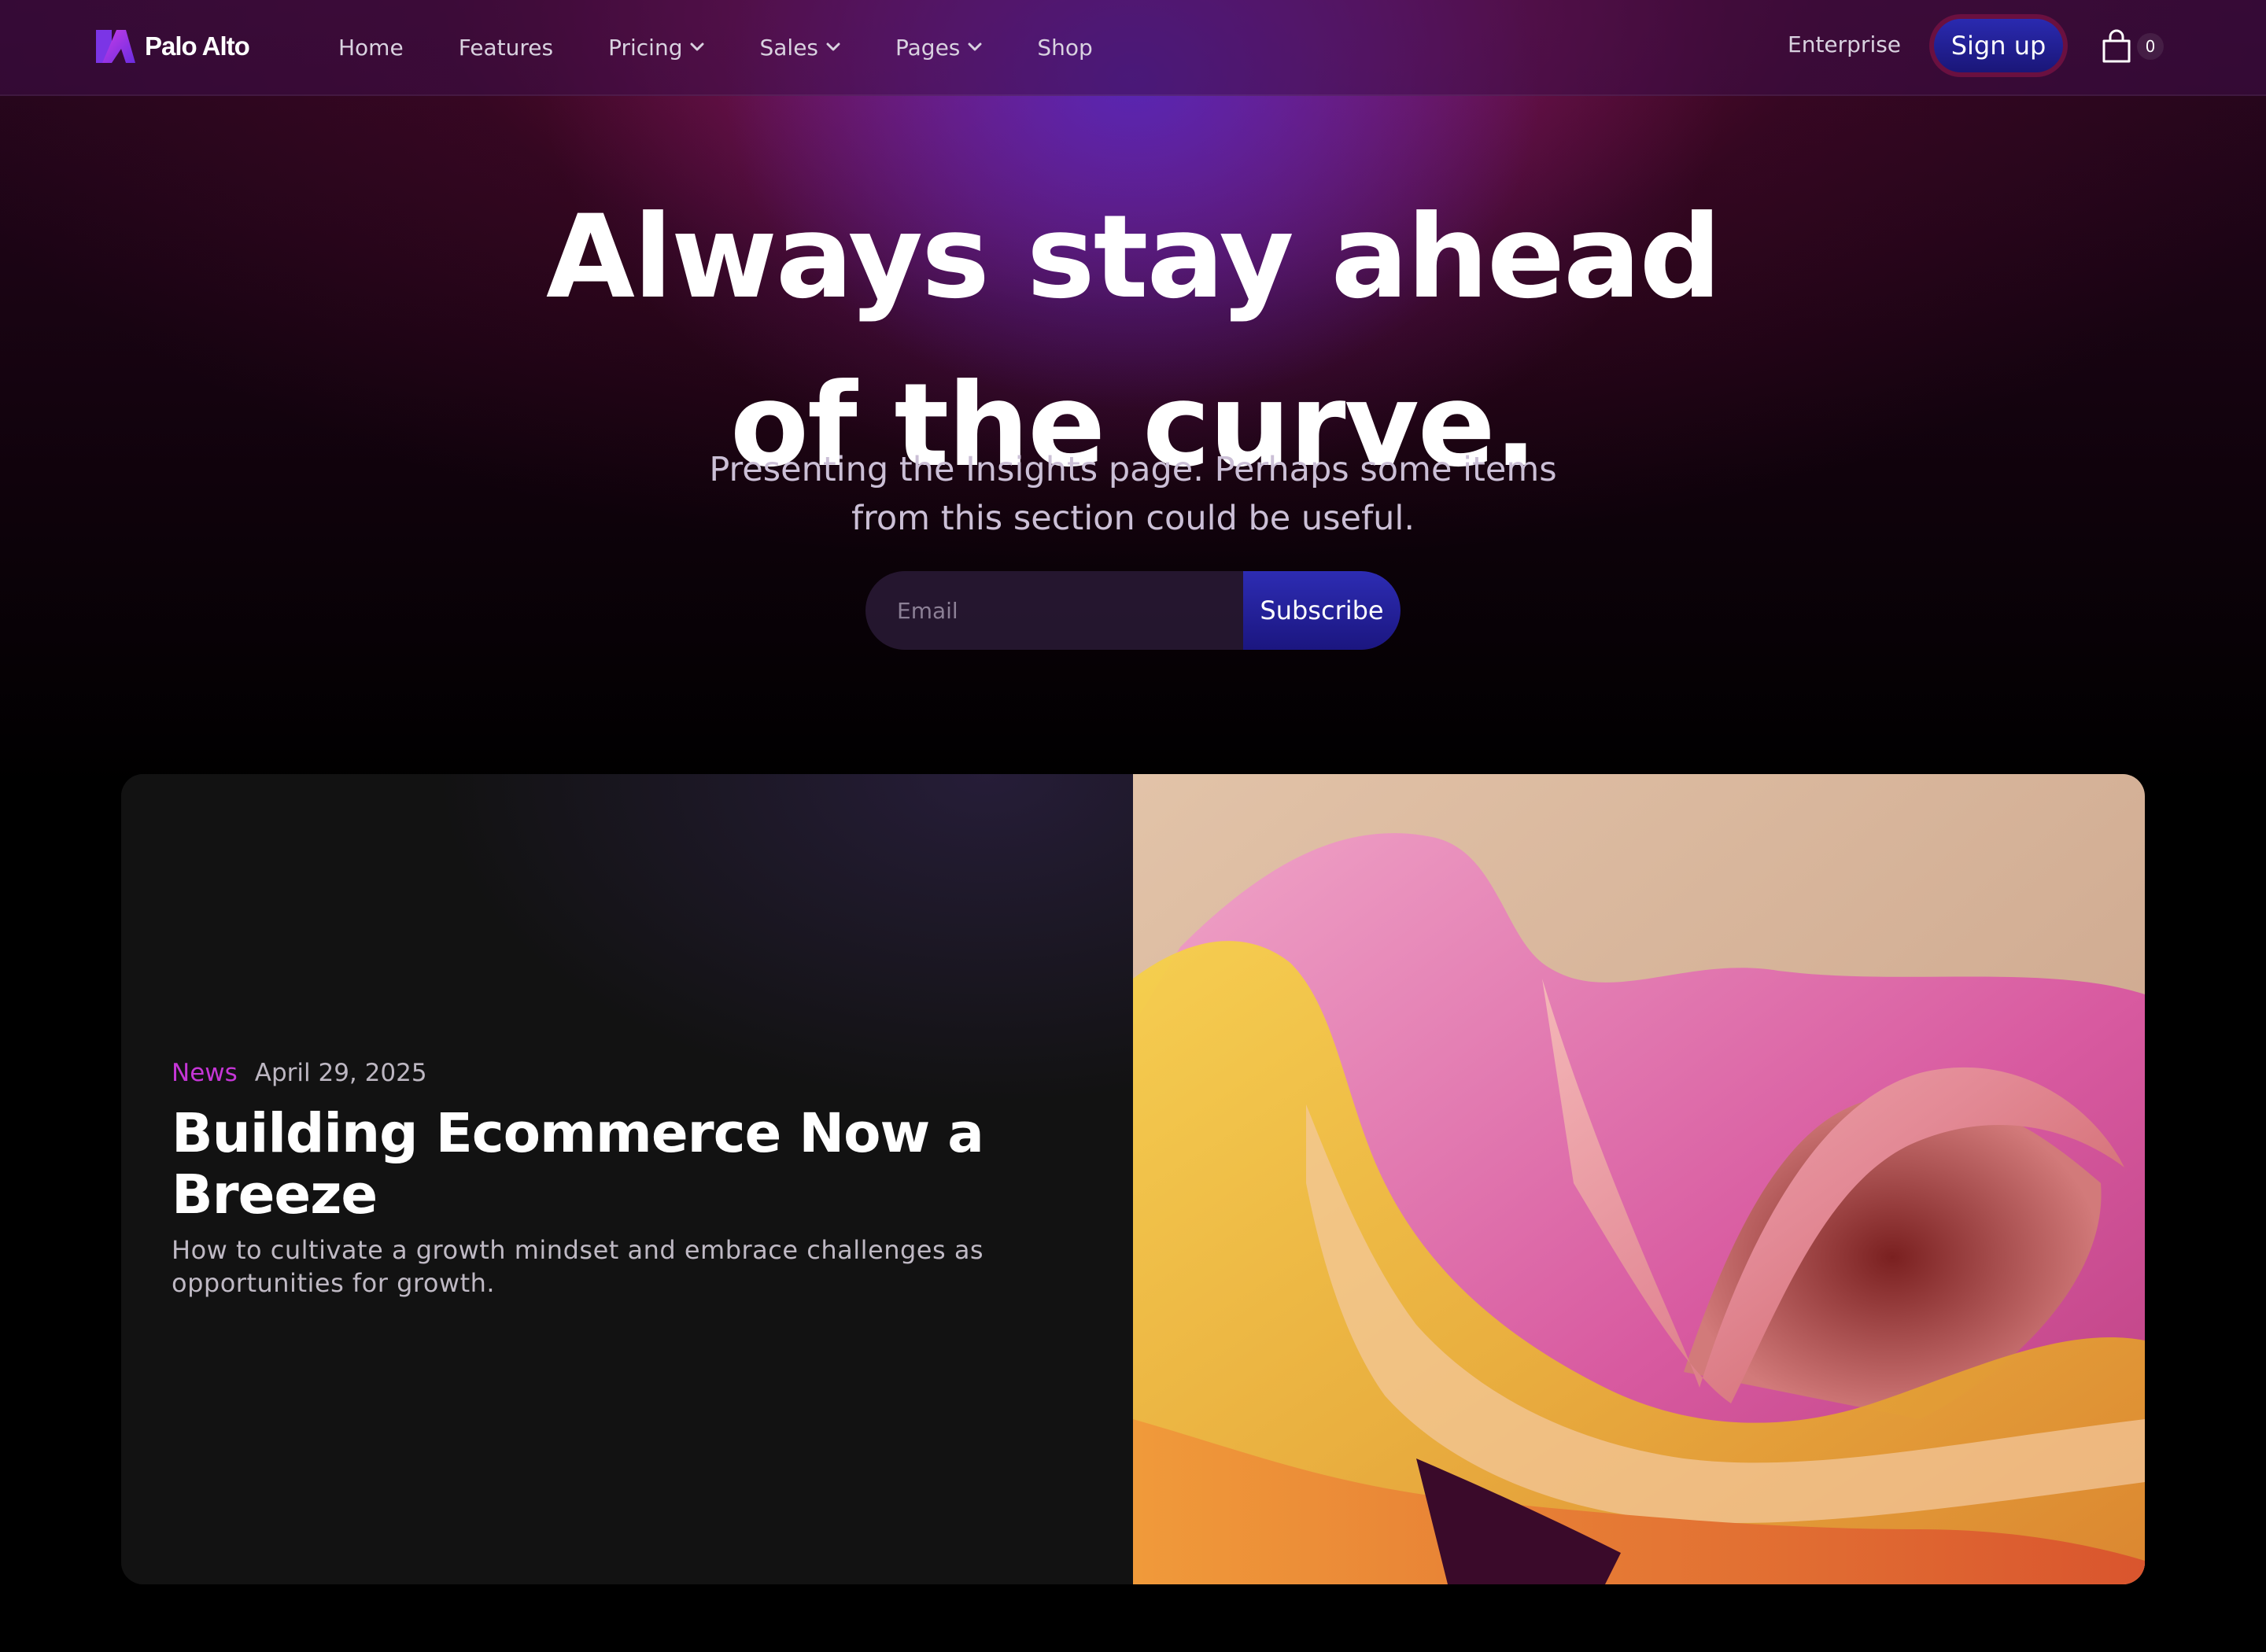  I want to click on nav-link-label: Home, so click(371, 47).